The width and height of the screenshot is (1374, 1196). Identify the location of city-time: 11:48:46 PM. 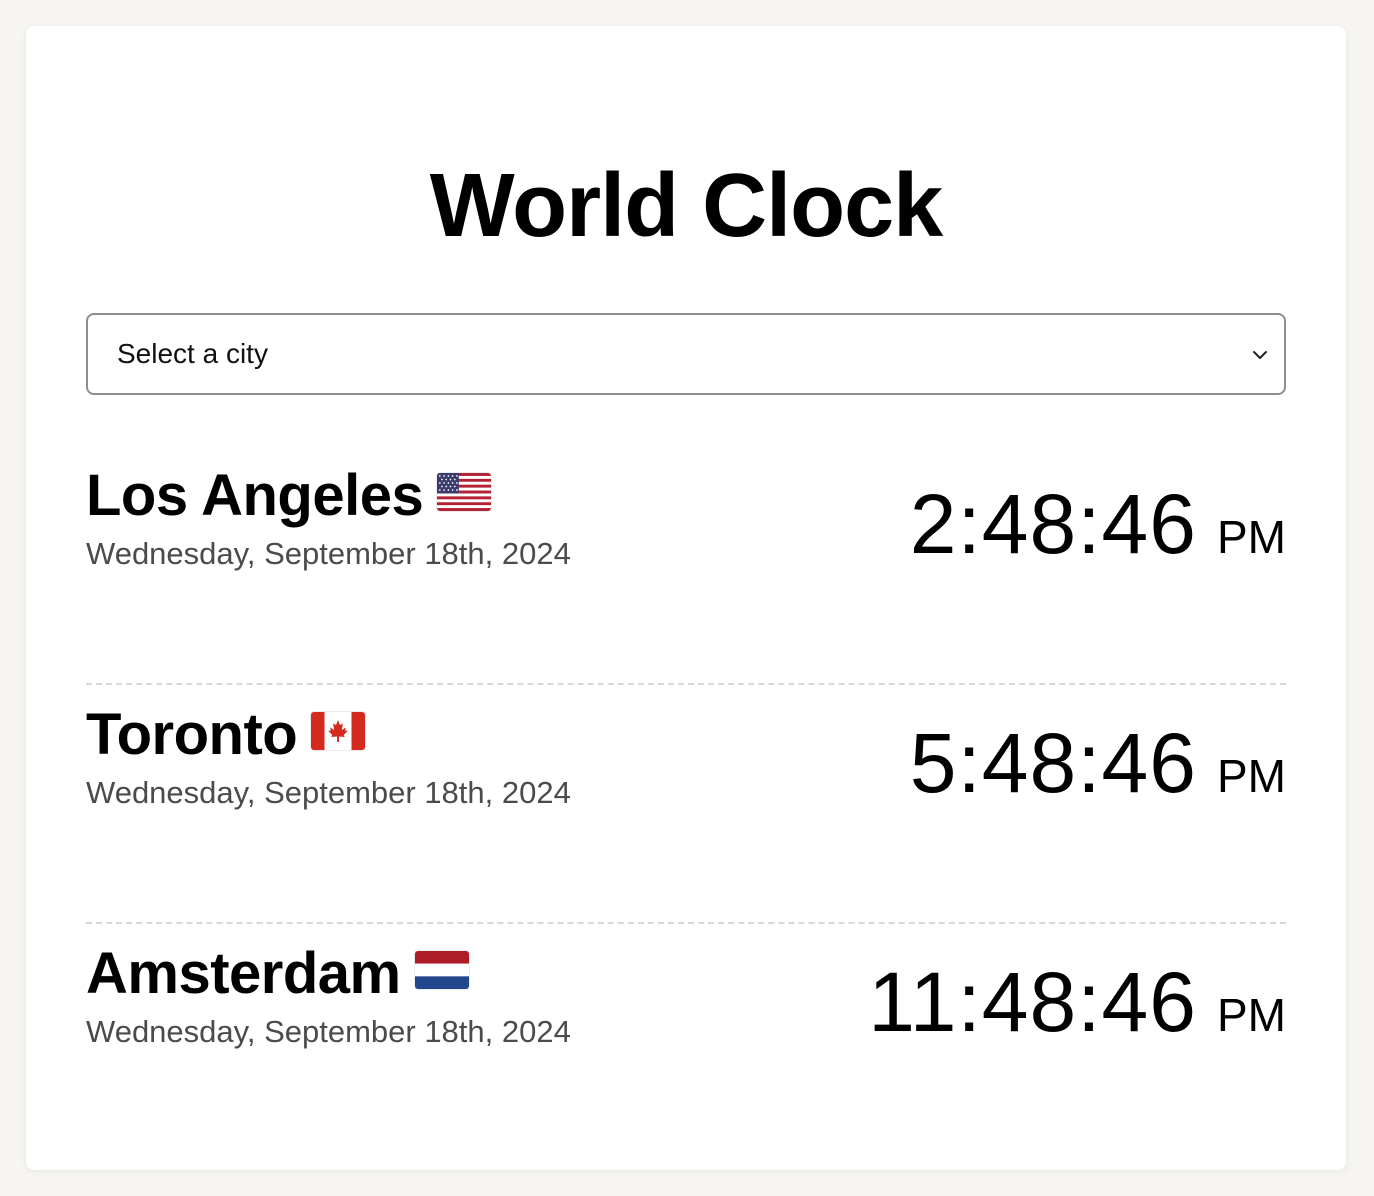
(1077, 1002).